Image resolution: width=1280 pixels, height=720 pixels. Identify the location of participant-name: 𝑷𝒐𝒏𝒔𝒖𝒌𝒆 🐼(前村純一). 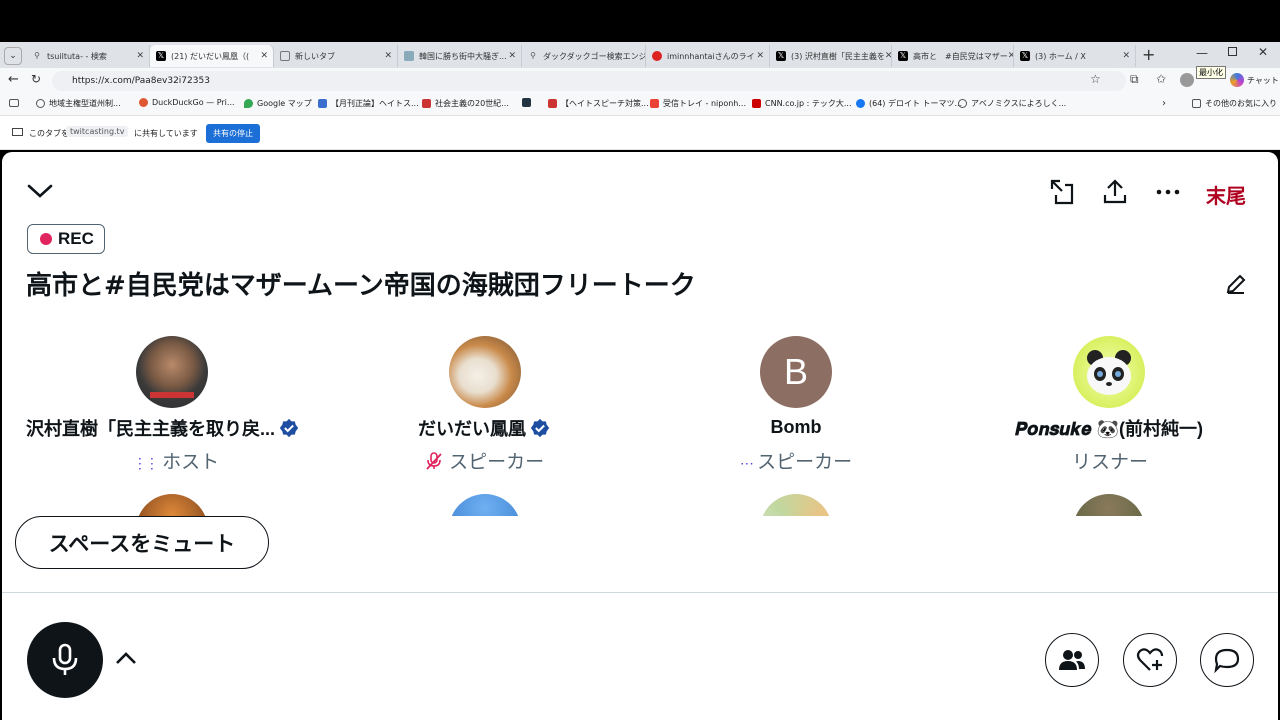
(1109, 428).